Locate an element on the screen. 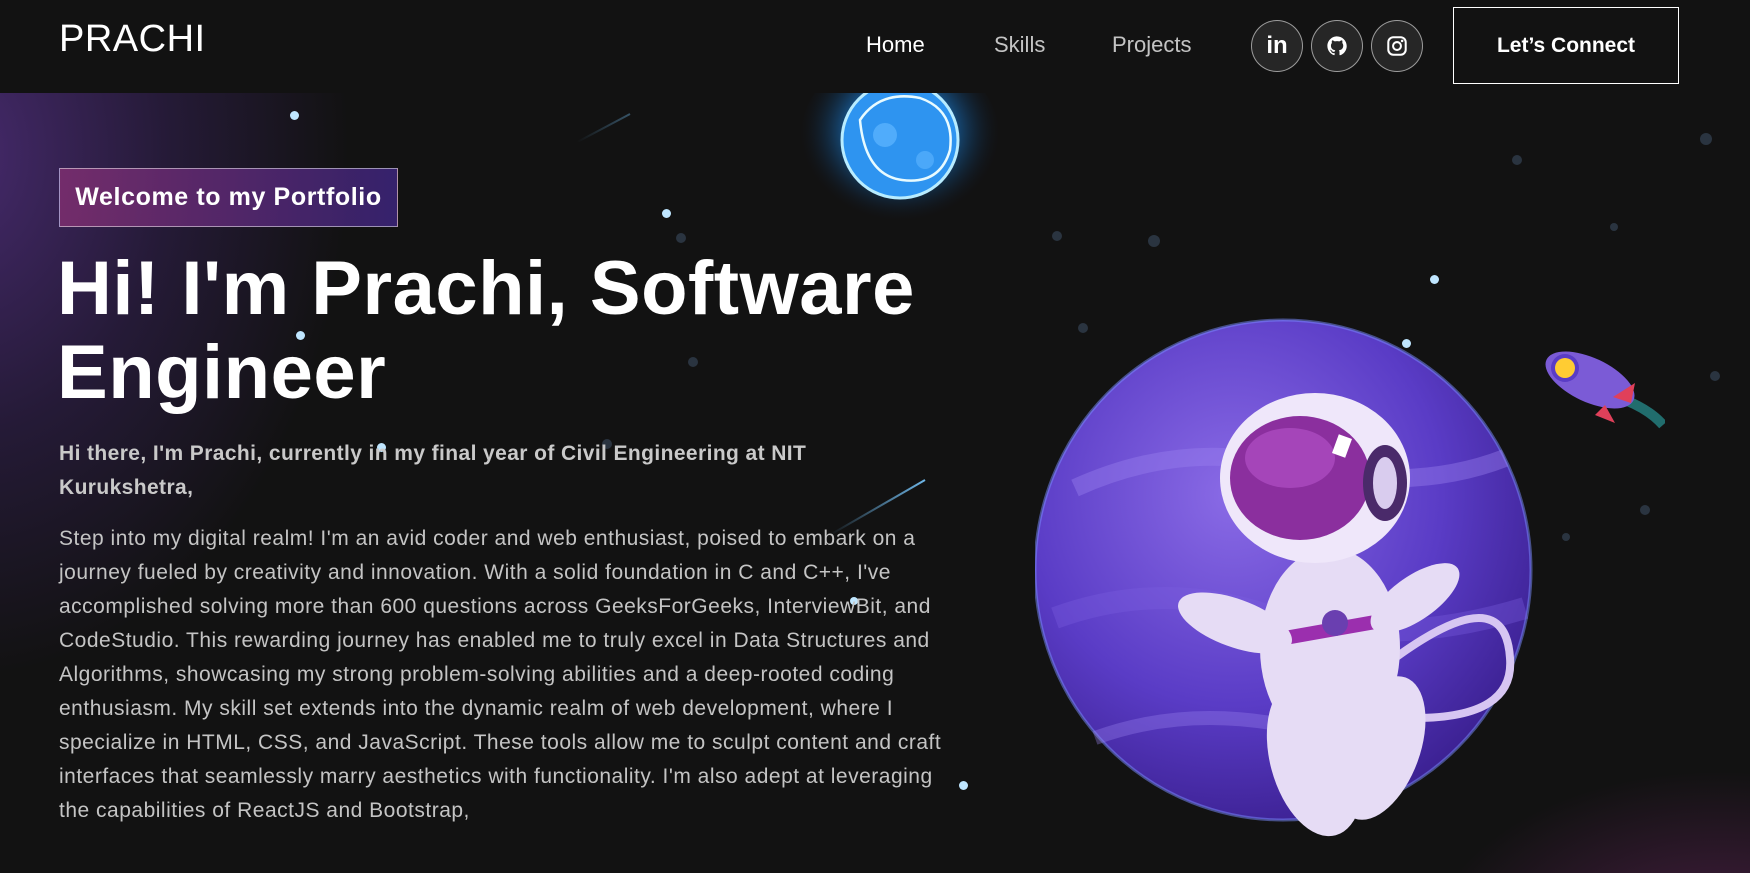 Image resolution: width=1750 pixels, height=873 pixels. rocket-illustration is located at coordinates (1605, 390).